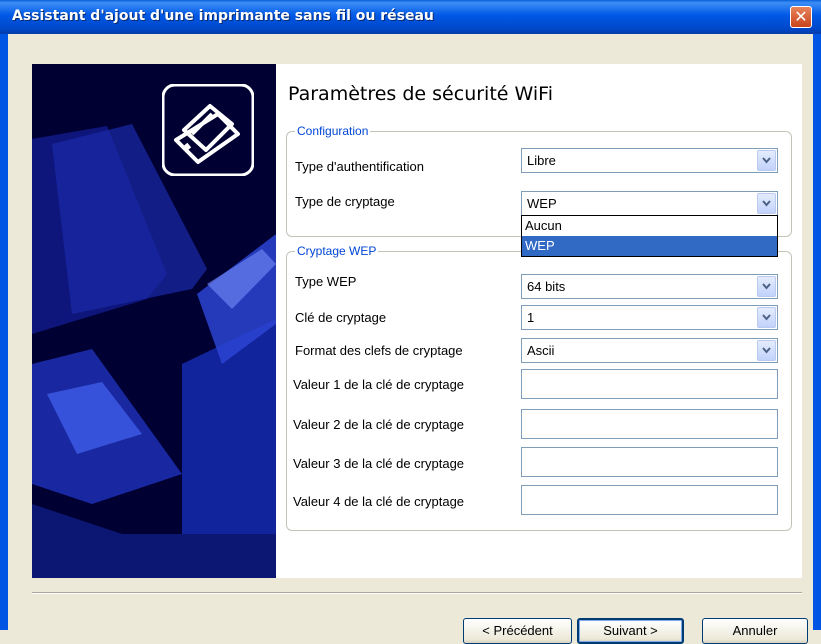 This screenshot has width=821, height=644. Describe the element at coordinates (379, 350) in the screenshot. I see `key-format-label: Format des clefs de cryptage` at that location.